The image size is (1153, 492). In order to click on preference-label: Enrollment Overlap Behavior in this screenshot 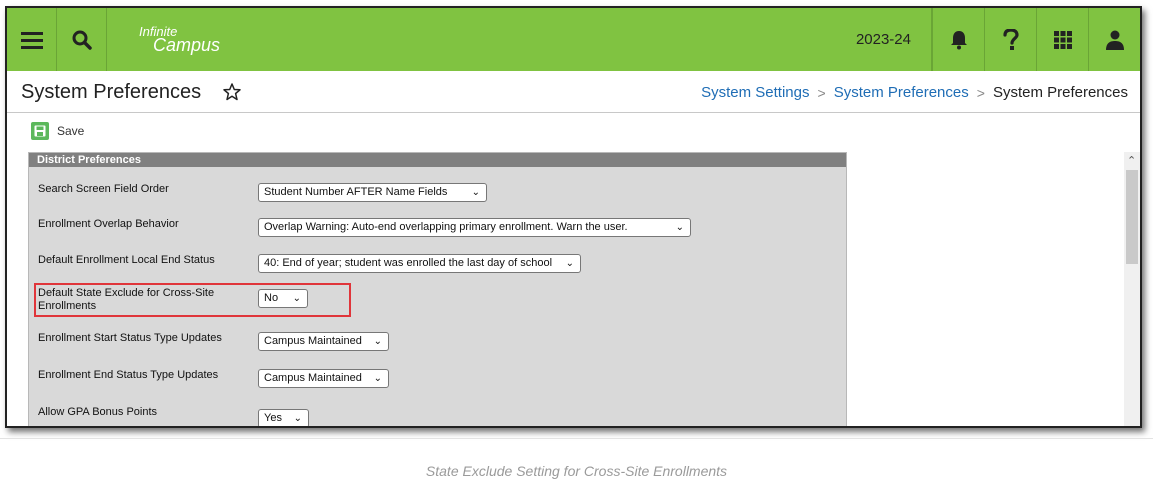, I will do `click(108, 224)`.